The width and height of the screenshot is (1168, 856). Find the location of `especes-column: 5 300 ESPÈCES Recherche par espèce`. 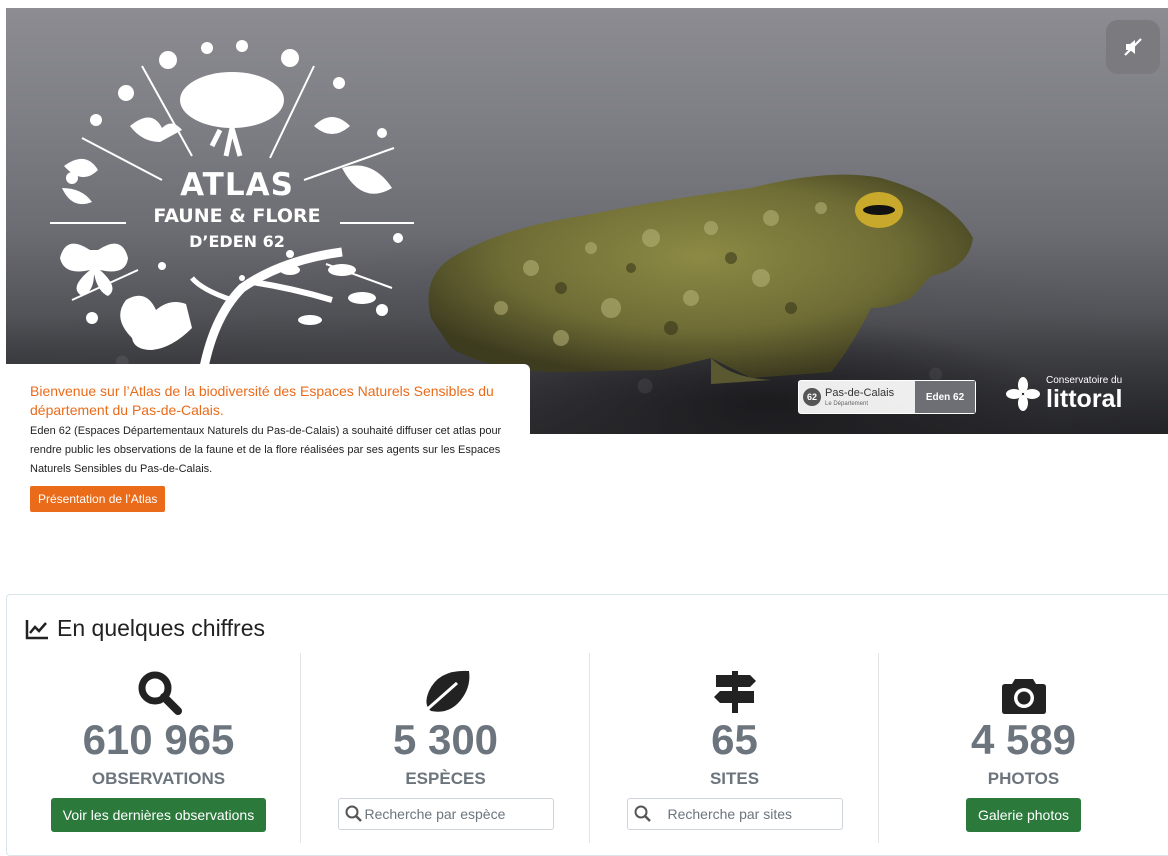

especes-column: 5 300 ESPÈCES Recherche par espèce is located at coordinates (445, 748).